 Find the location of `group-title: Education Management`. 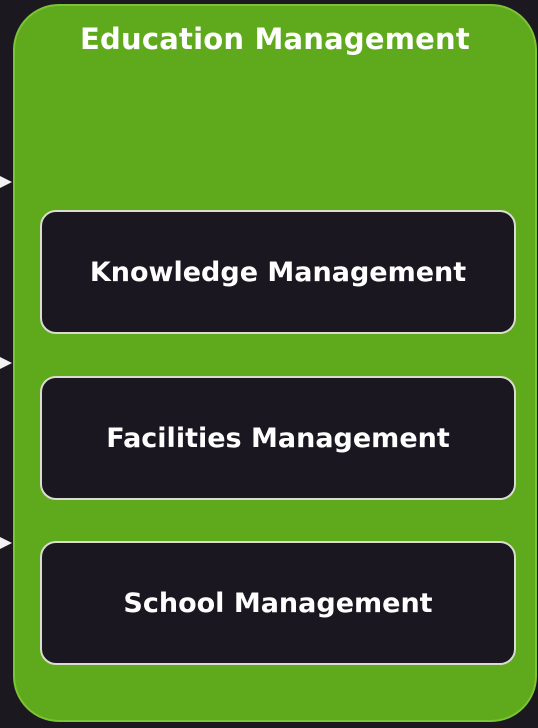

group-title: Education Management is located at coordinates (275, 39).